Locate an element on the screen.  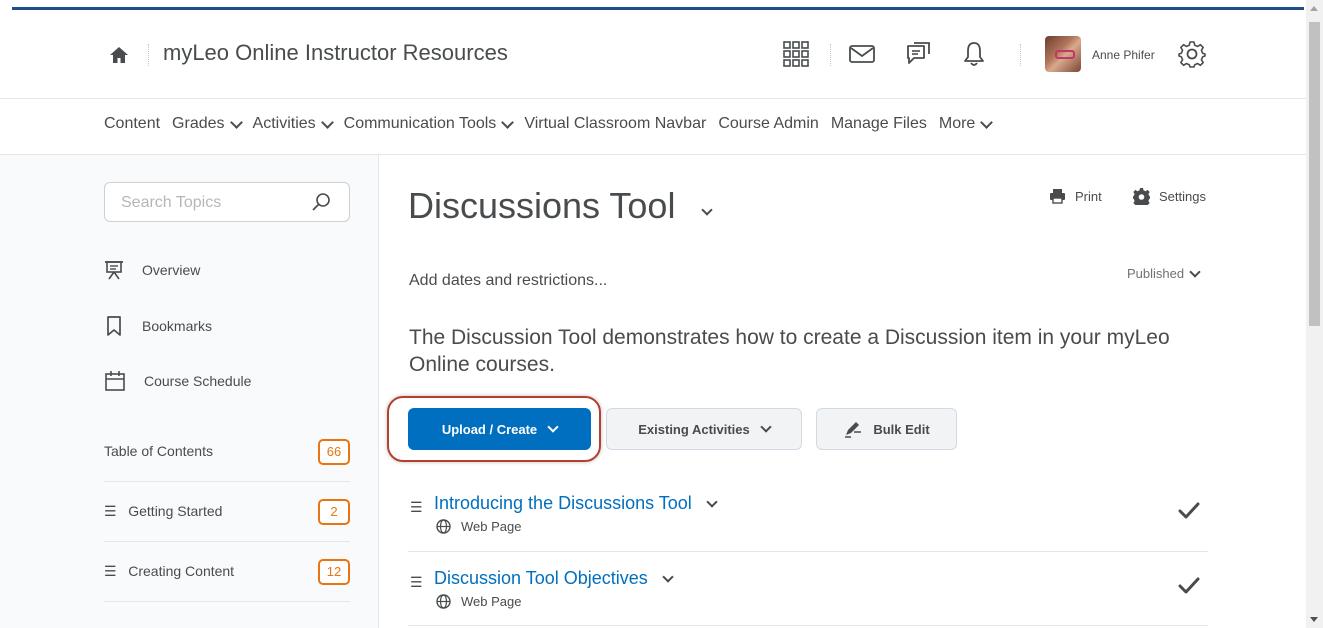
search-icon is located at coordinates (321, 202).